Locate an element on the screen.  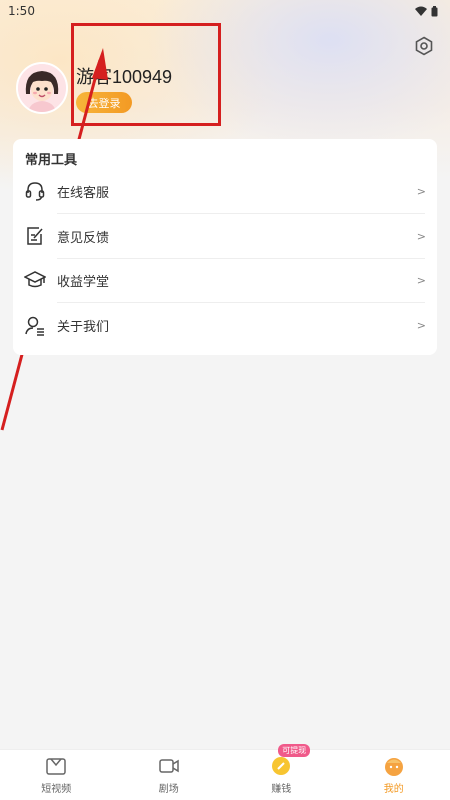
tab-mine: 我的 is located at coordinates (394, 775).